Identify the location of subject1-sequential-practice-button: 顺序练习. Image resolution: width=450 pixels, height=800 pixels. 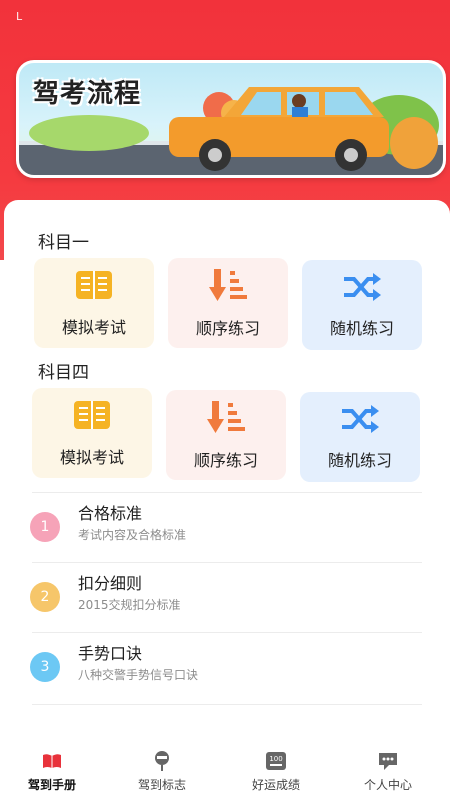
(228, 303).